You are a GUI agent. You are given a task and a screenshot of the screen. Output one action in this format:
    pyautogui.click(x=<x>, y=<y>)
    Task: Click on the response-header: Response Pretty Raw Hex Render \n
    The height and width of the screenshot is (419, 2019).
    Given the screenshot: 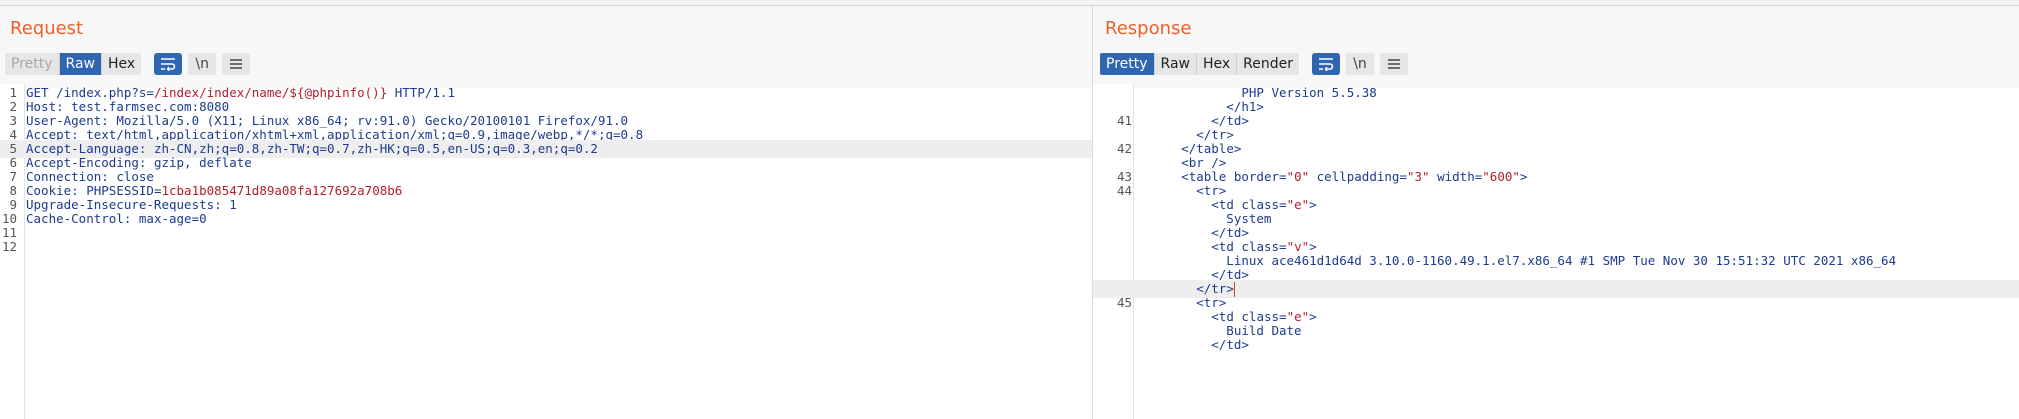 What is the action you would take?
    pyautogui.click(x=1556, y=47)
    